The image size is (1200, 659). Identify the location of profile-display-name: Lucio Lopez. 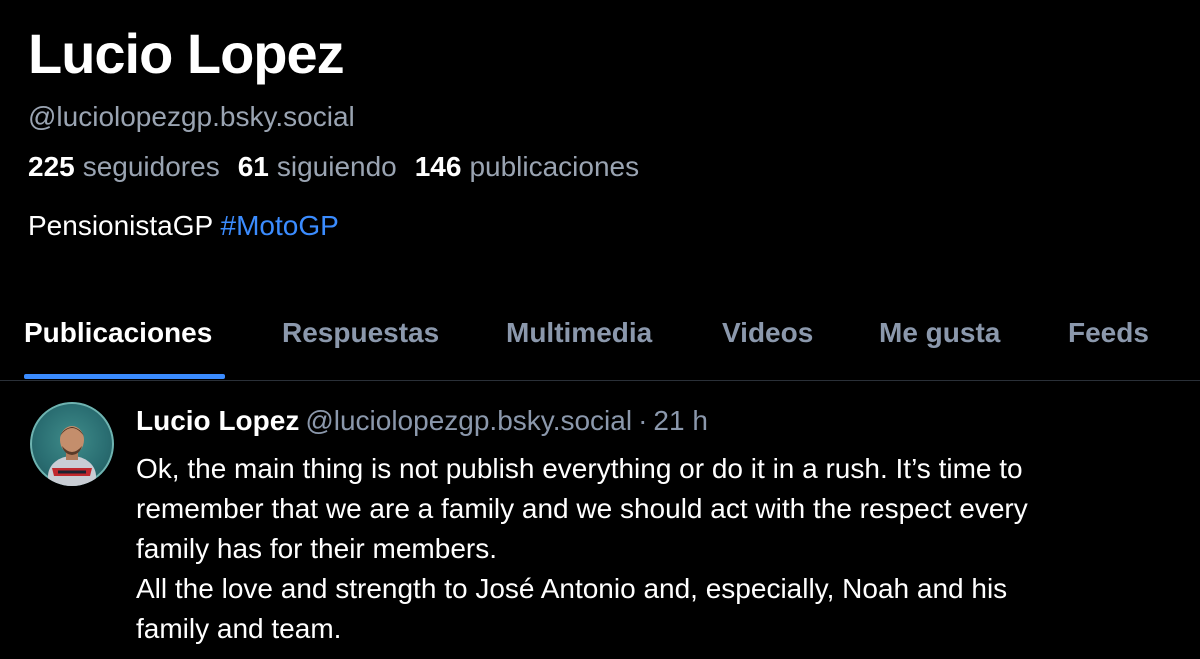
(186, 53).